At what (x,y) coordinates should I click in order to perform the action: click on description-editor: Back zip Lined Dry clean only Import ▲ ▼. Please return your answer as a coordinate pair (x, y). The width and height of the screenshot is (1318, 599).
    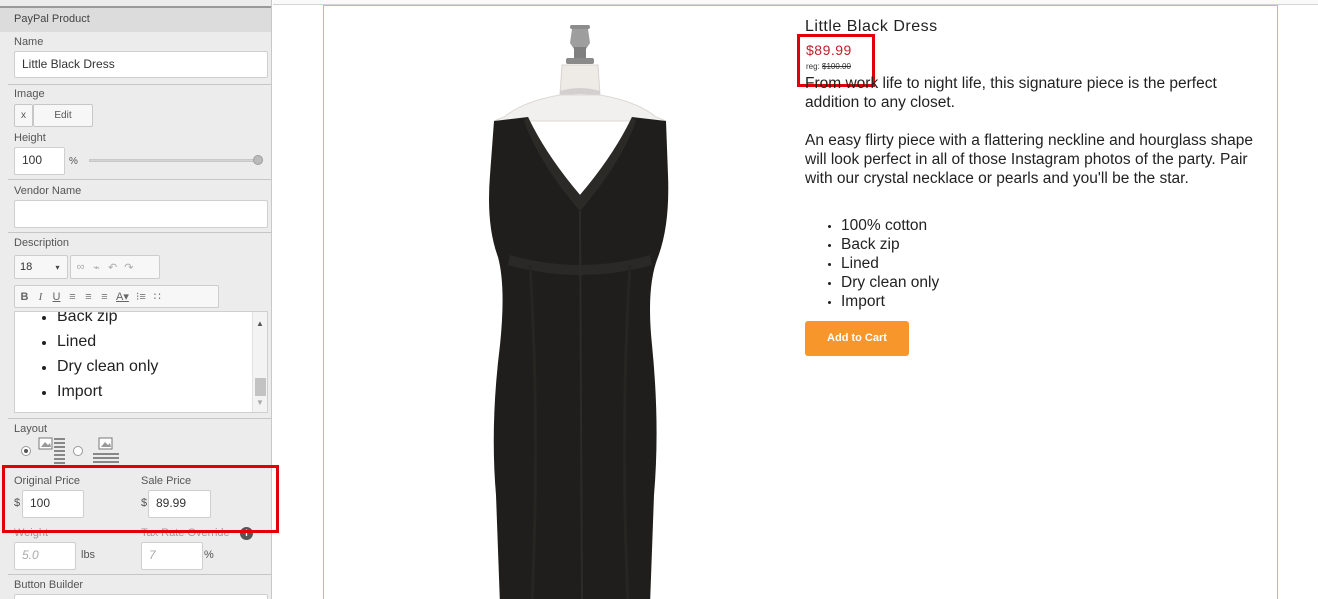
    Looking at the image, I should click on (141, 362).